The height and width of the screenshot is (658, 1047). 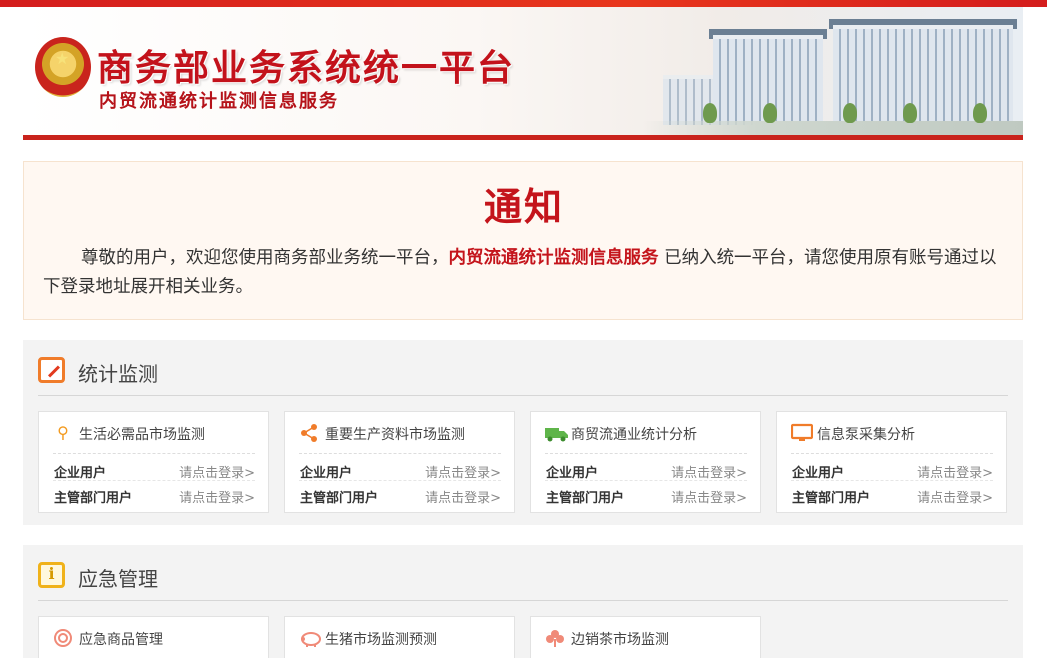 What do you see at coordinates (51, 575) in the screenshot?
I see `info-icon` at bounding box center [51, 575].